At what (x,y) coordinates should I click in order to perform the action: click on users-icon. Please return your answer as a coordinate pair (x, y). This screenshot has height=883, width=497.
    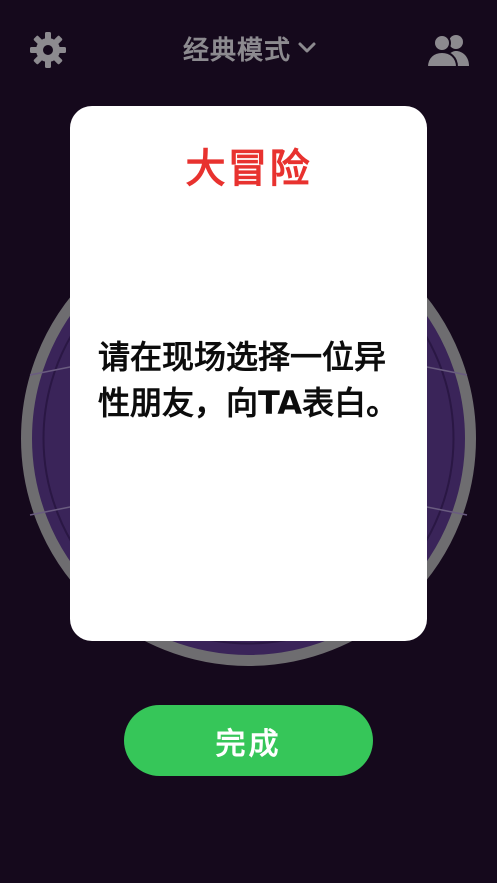
    Looking at the image, I should click on (447, 51).